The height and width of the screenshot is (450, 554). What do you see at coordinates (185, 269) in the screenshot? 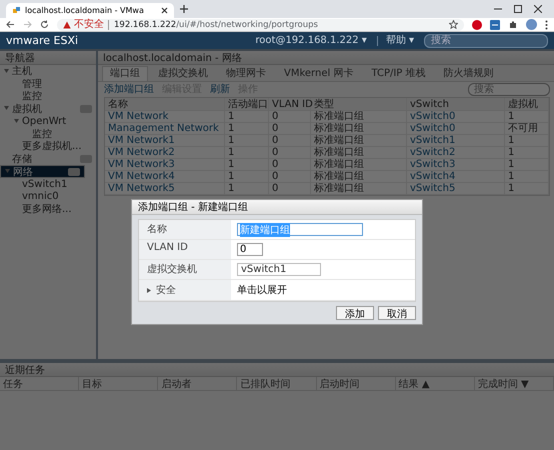
I see `field-label: 虚拟交换机` at bounding box center [185, 269].